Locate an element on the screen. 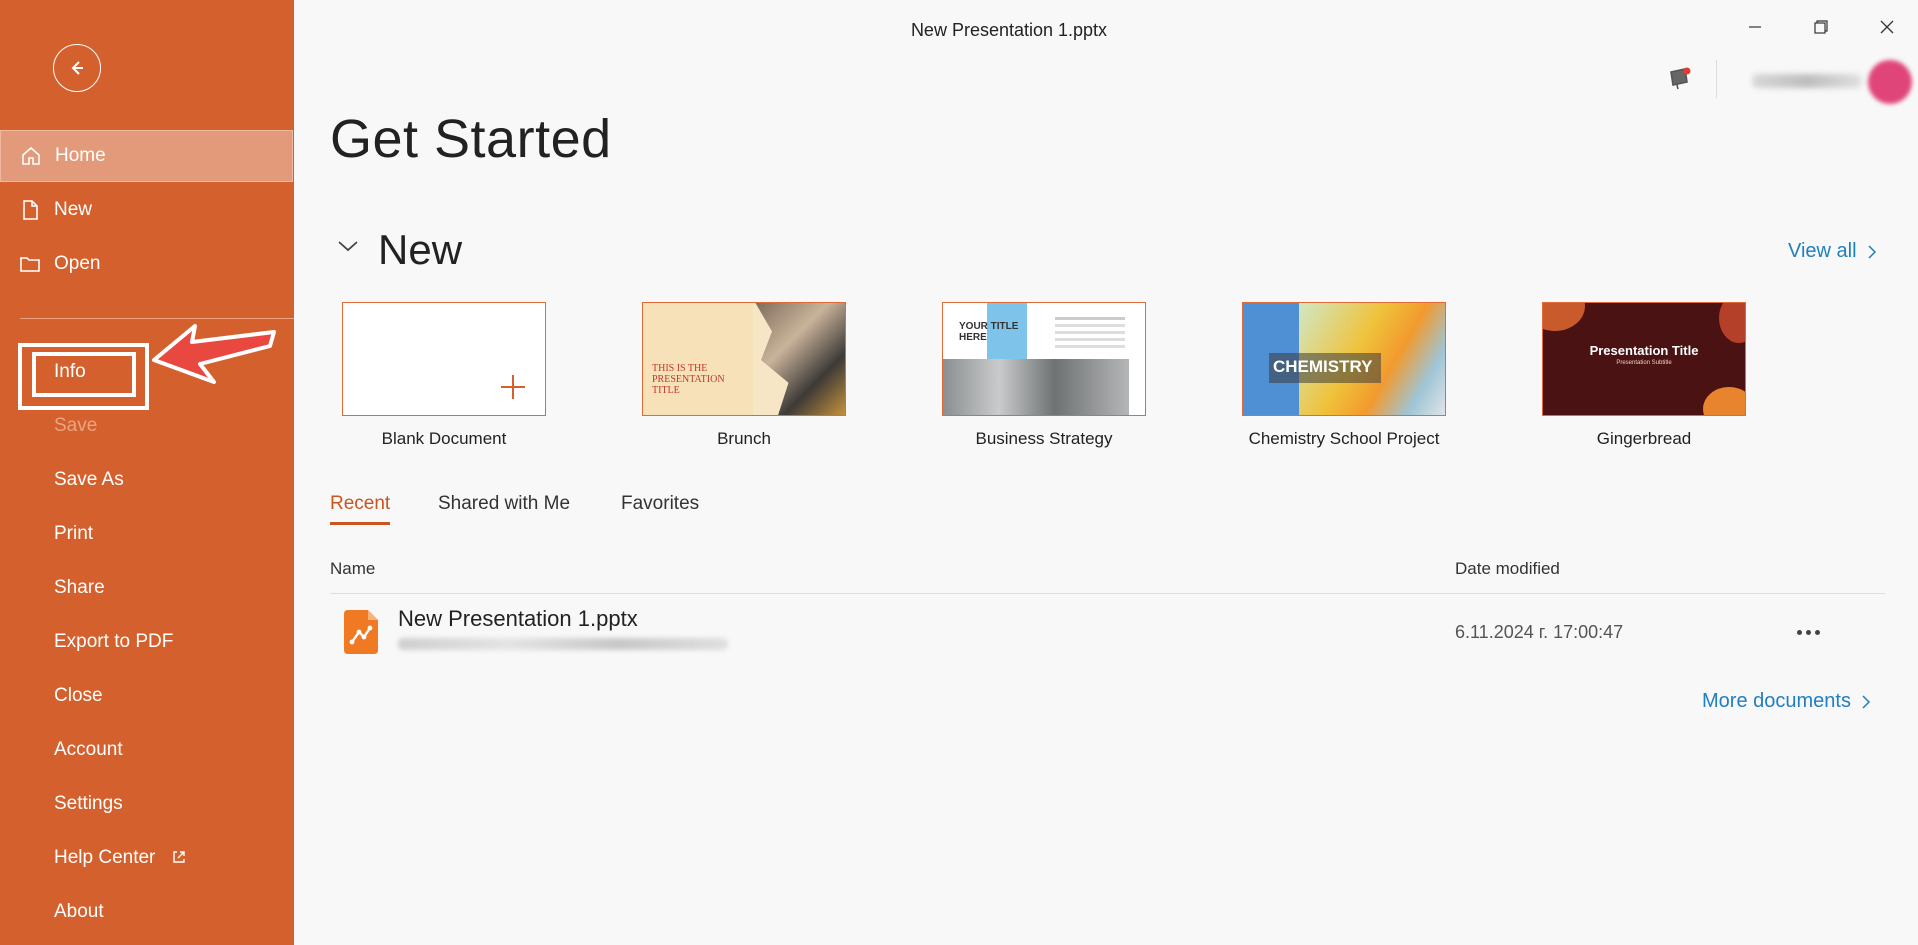  gingerbread-thumb-subtitle: Presentation Subtitle is located at coordinates (1644, 363).